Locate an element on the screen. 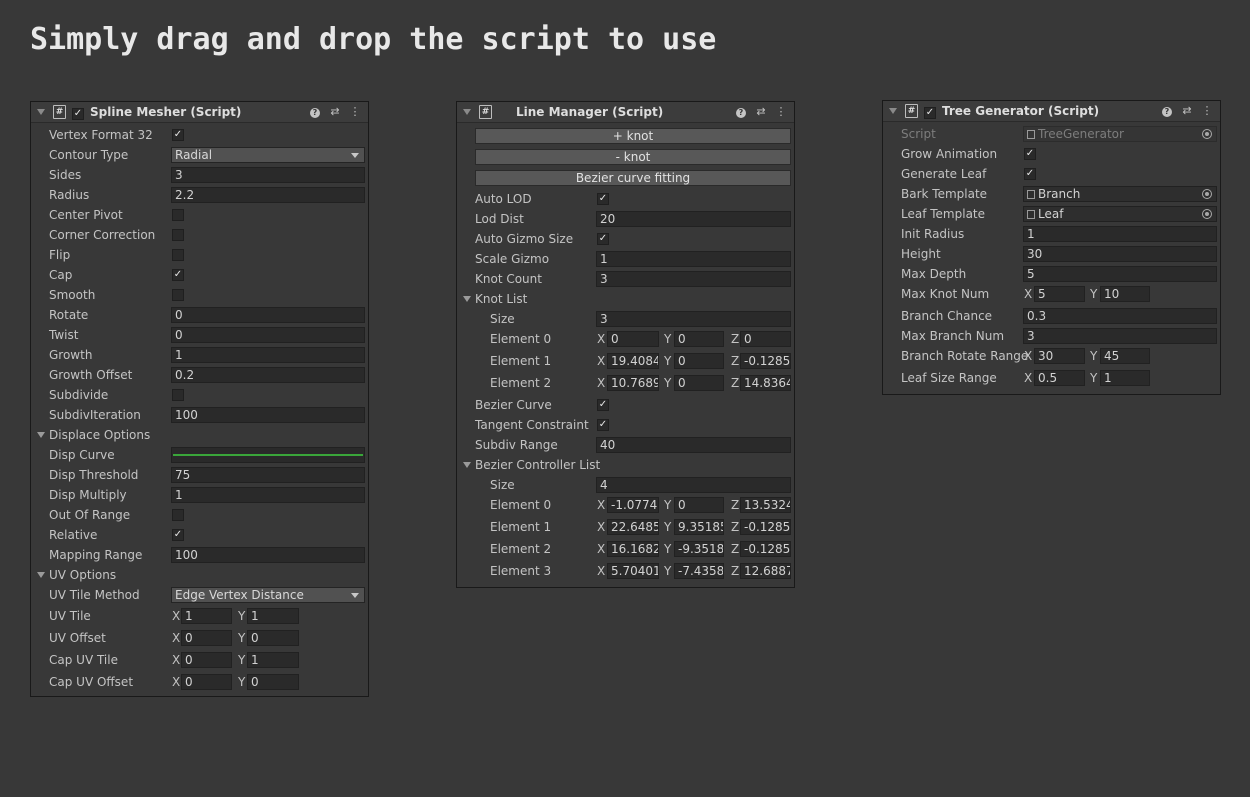 Image resolution: width=1250 pixels, height=797 pixels. scale-gizmo-field: 1 is located at coordinates (693, 259).